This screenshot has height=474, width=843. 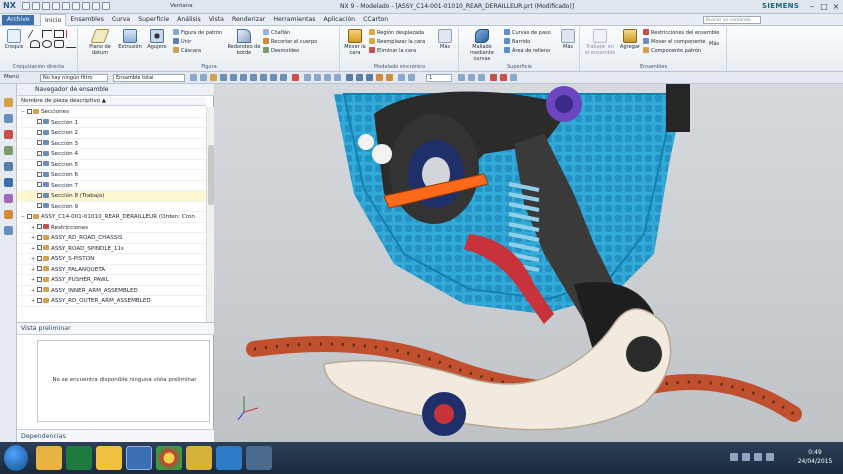 I want to click on replace-face-button: Reemplazar la cara, so click(x=405, y=42).